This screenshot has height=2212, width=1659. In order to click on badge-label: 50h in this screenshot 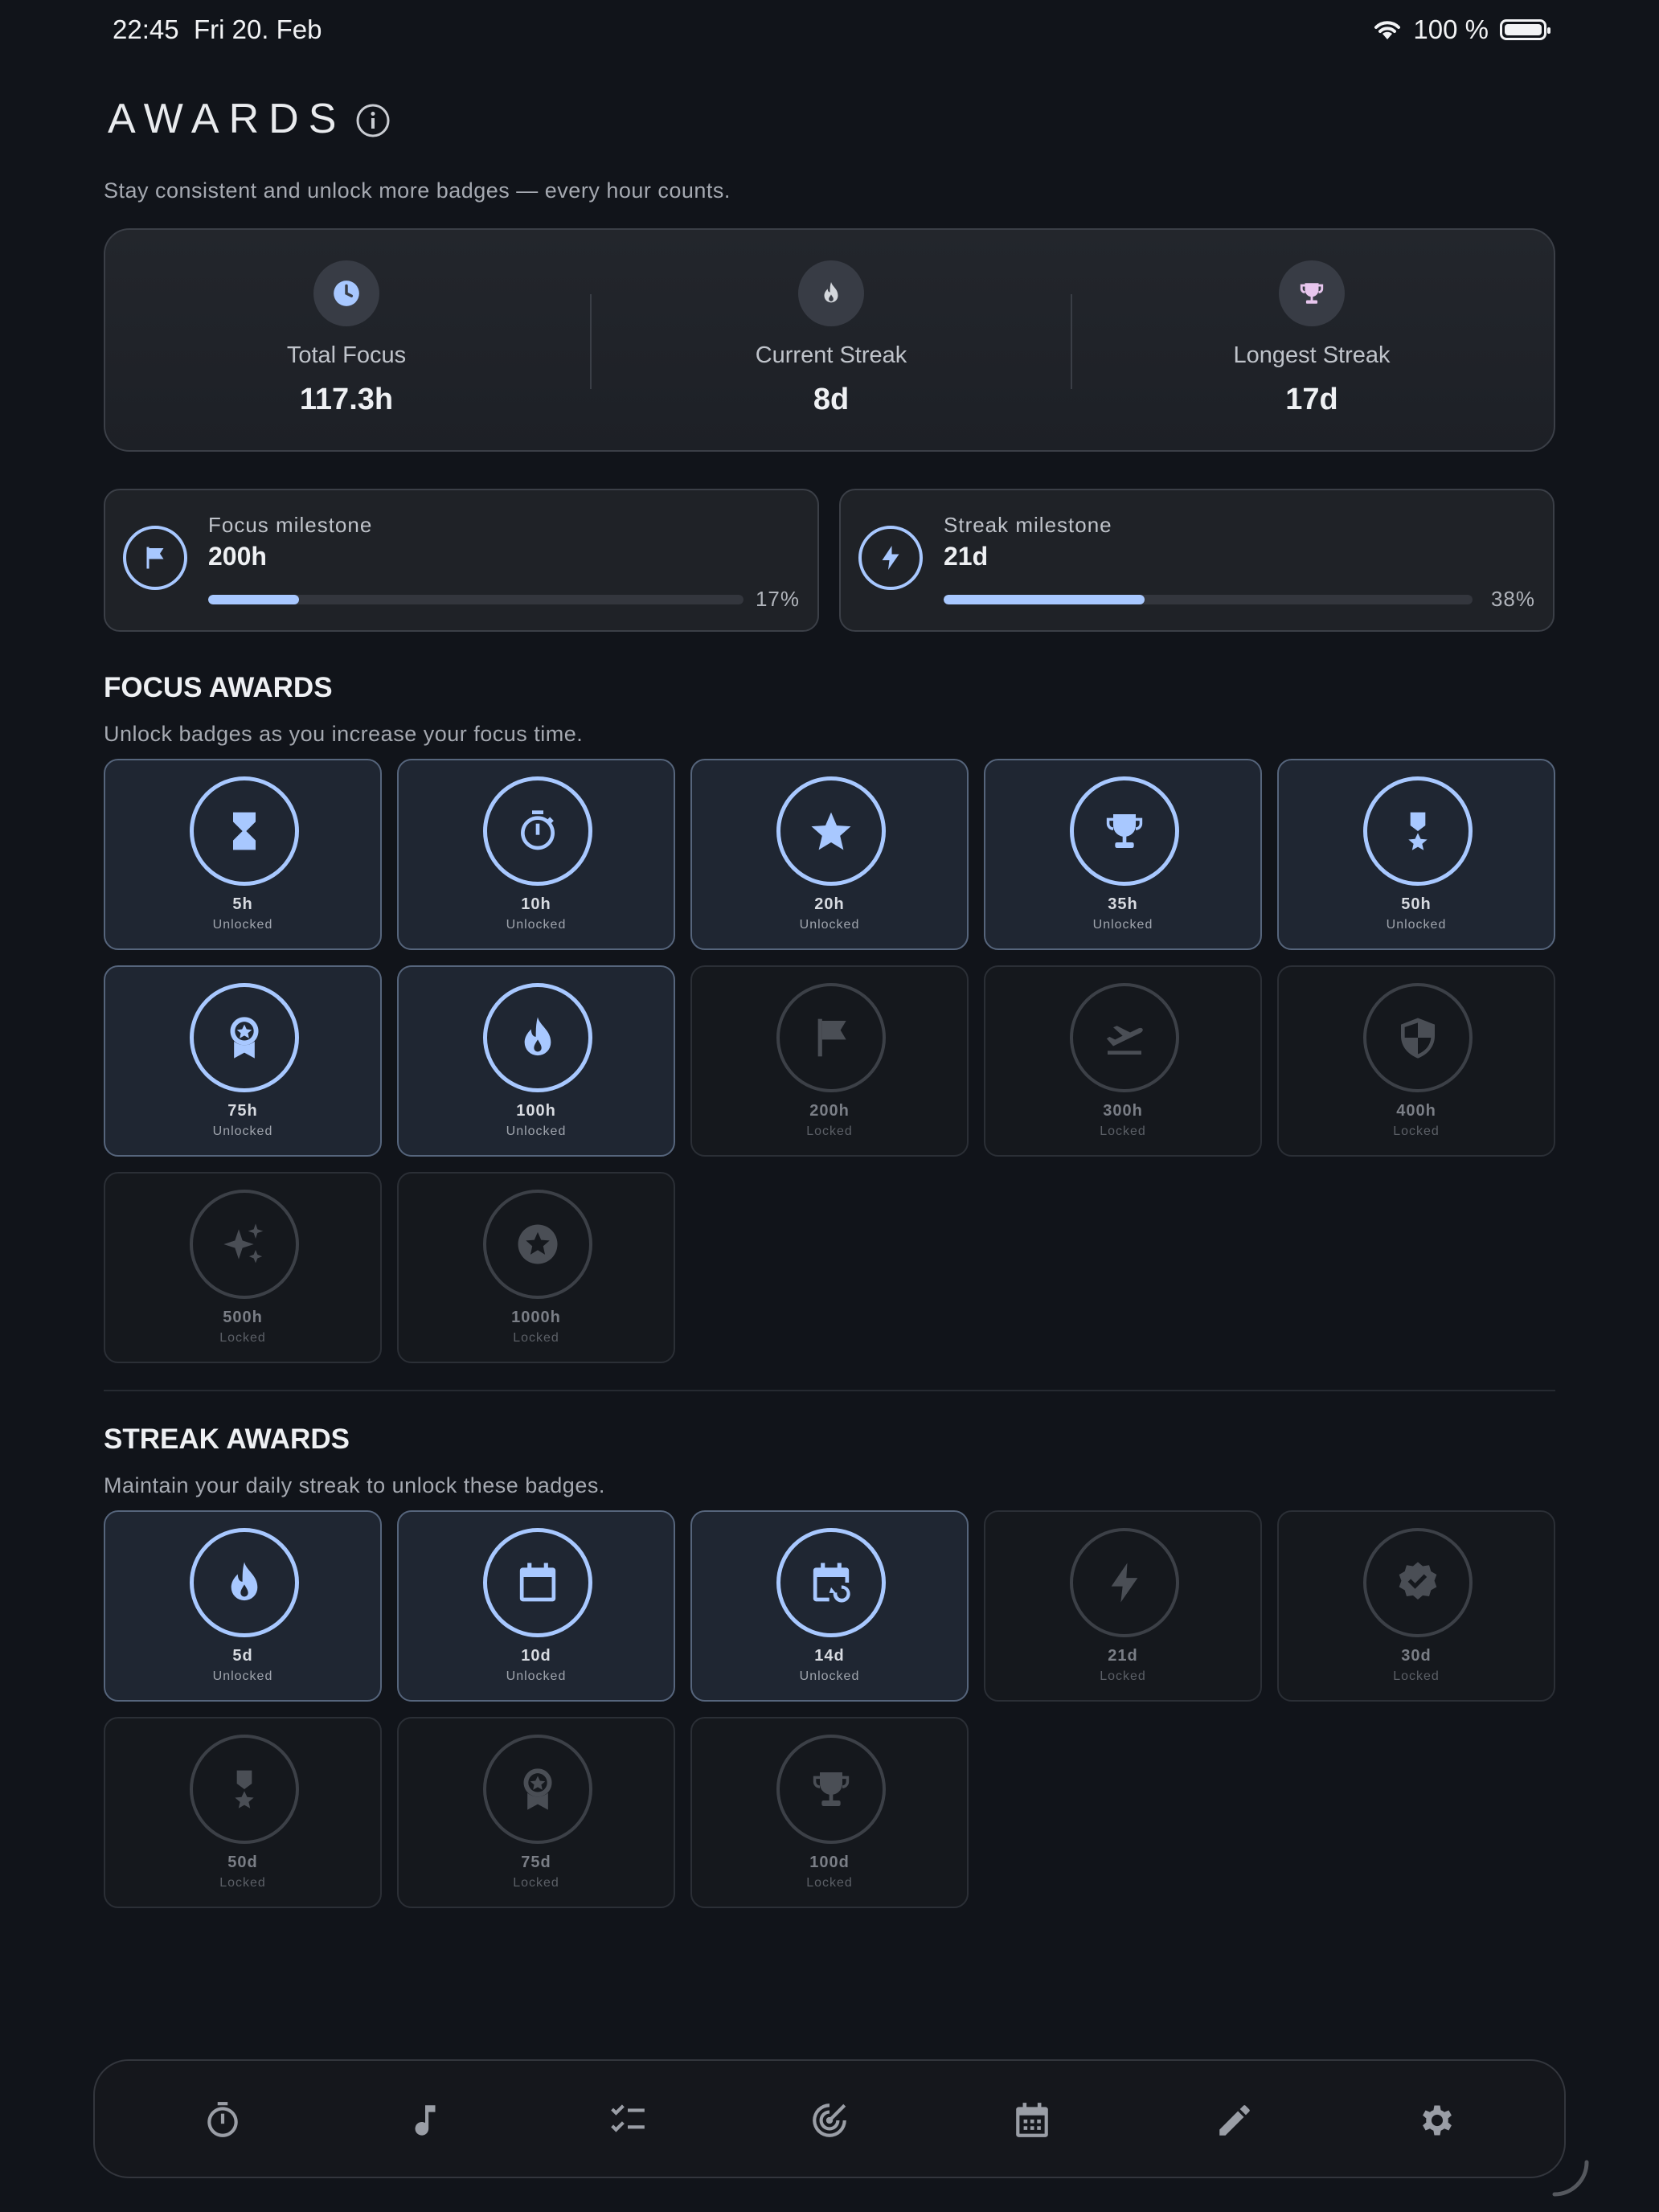, I will do `click(1416, 904)`.